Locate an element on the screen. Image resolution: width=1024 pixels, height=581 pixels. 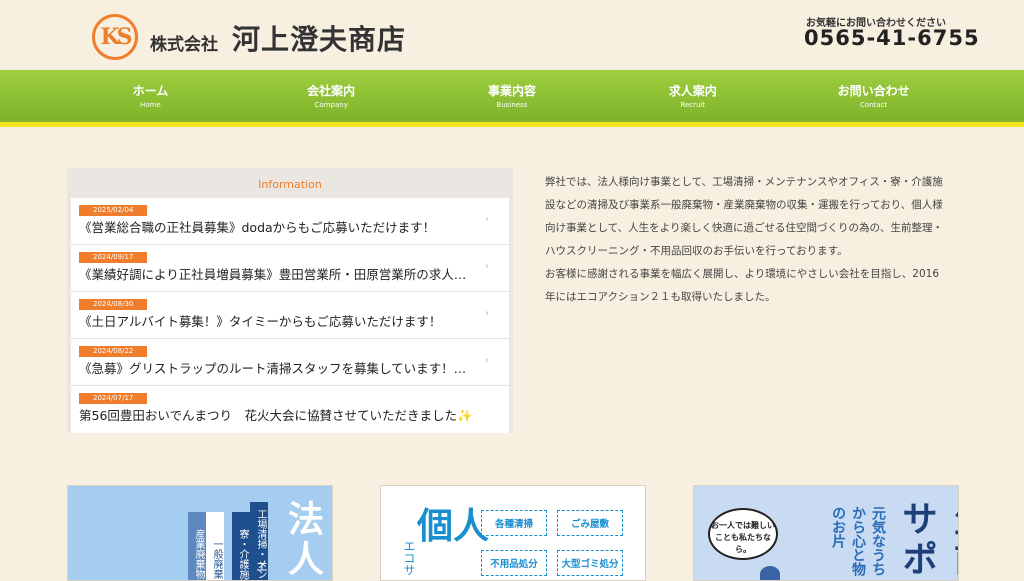
speech-bubble: お一人では難しいことも私たちなら。 is located at coordinates (743, 534).